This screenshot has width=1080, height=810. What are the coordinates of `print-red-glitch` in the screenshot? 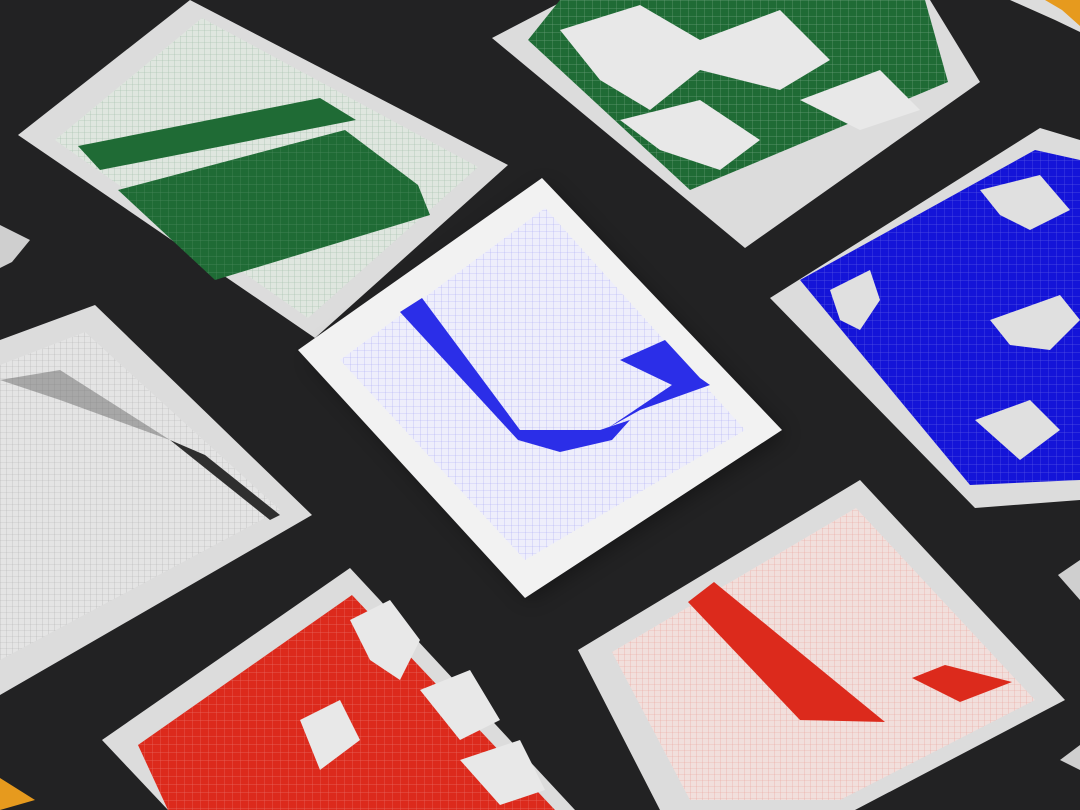 It's located at (338, 689).